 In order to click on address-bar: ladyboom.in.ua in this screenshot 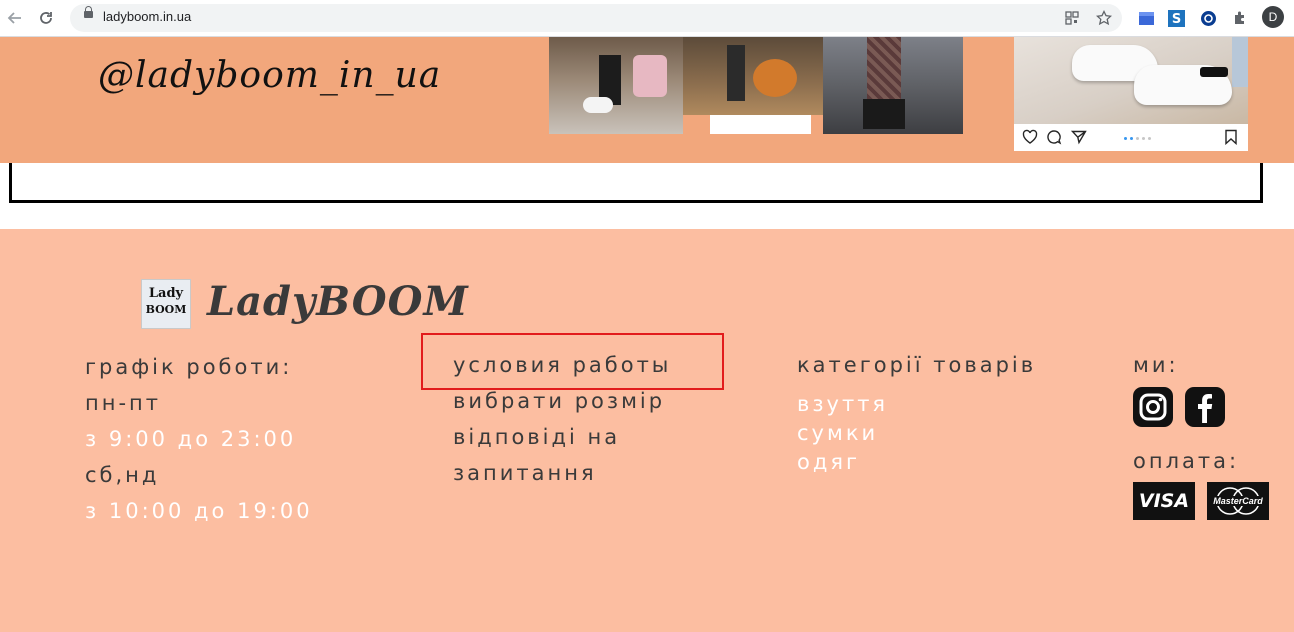, I will do `click(596, 18)`.